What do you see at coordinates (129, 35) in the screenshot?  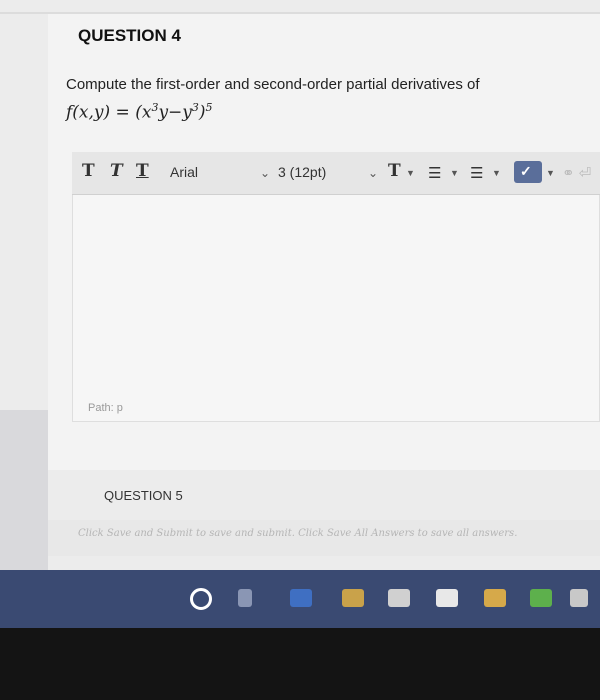 I see `question-4-title: QUESTION 4` at bounding box center [129, 35].